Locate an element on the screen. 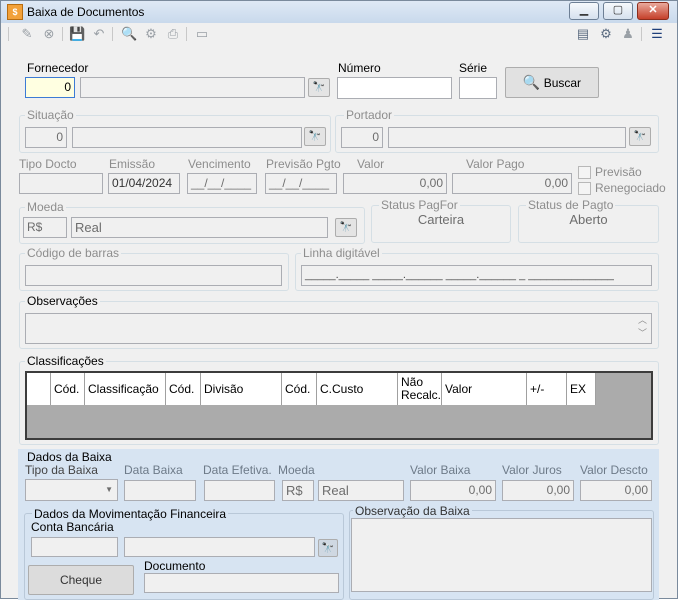 The width and height of the screenshot is (678, 600). serie-field is located at coordinates (478, 88).